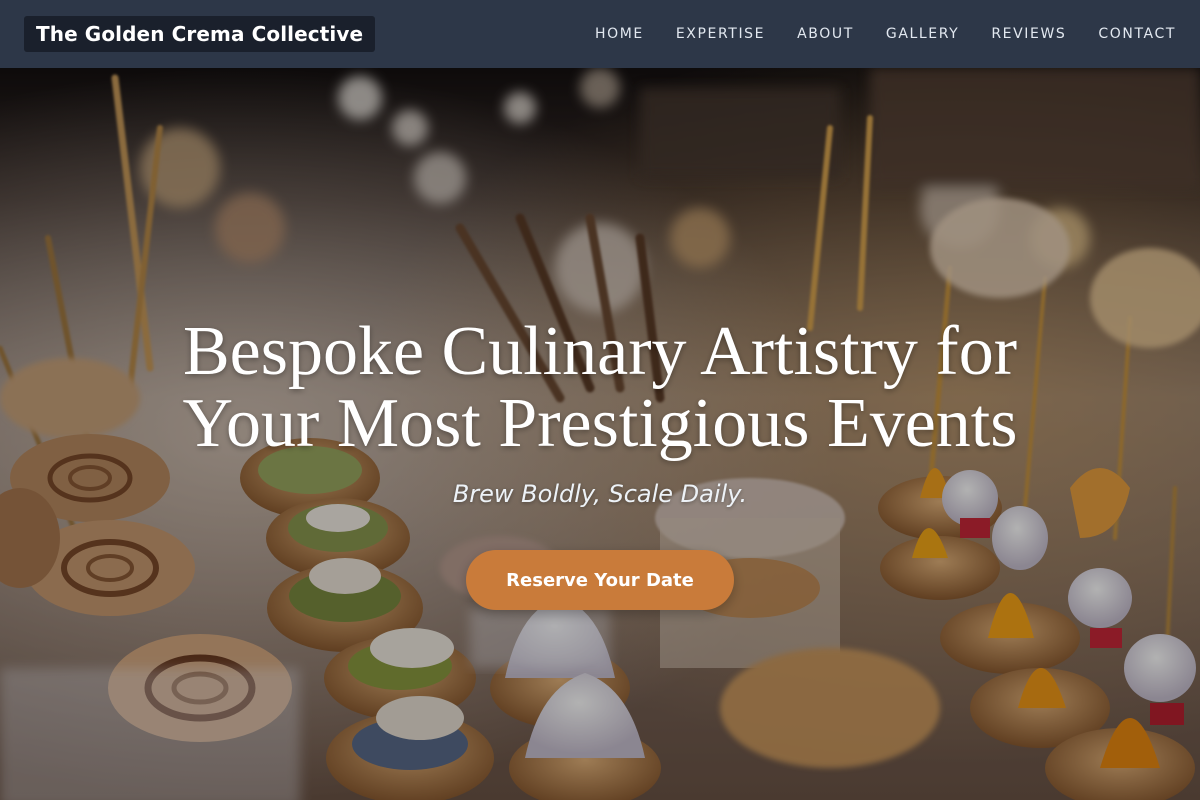  What do you see at coordinates (720, 34) in the screenshot?
I see `nav-link-expertise: EXPERTISE` at bounding box center [720, 34].